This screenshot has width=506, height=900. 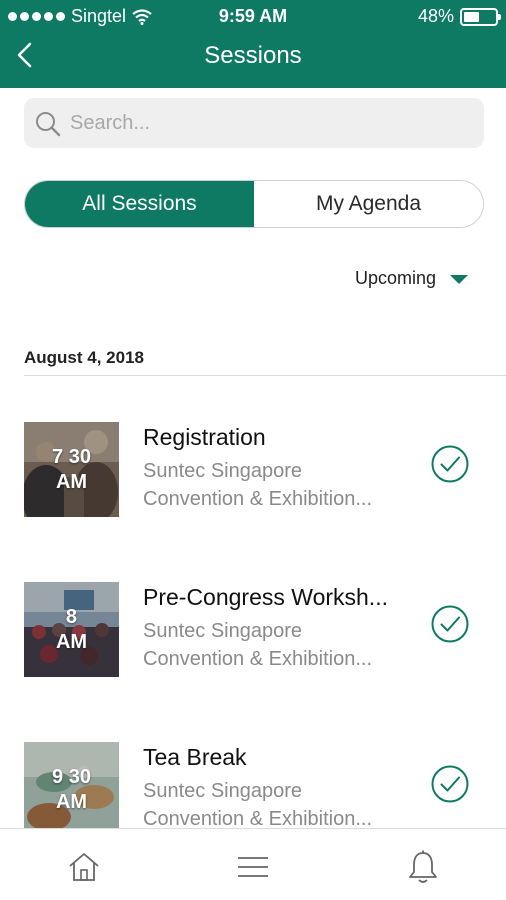 What do you see at coordinates (48, 124) in the screenshot?
I see `search-icon` at bounding box center [48, 124].